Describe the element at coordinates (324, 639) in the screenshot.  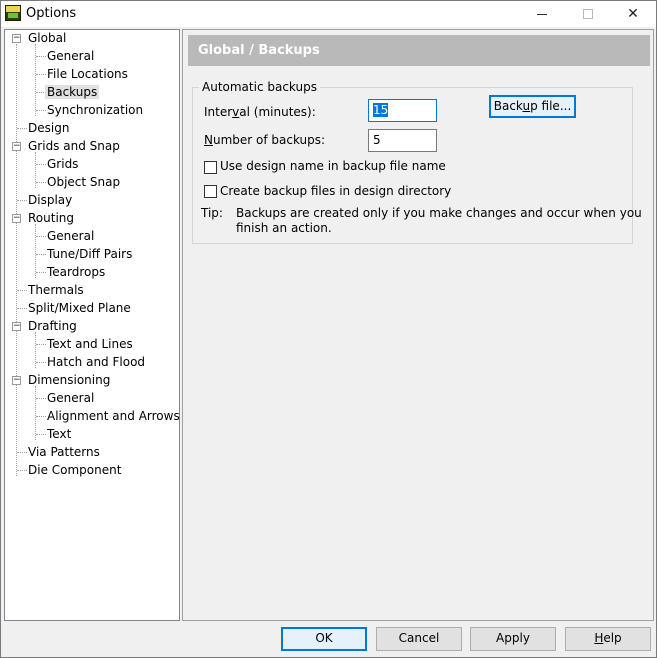
I see `ok-button: OK` at that location.